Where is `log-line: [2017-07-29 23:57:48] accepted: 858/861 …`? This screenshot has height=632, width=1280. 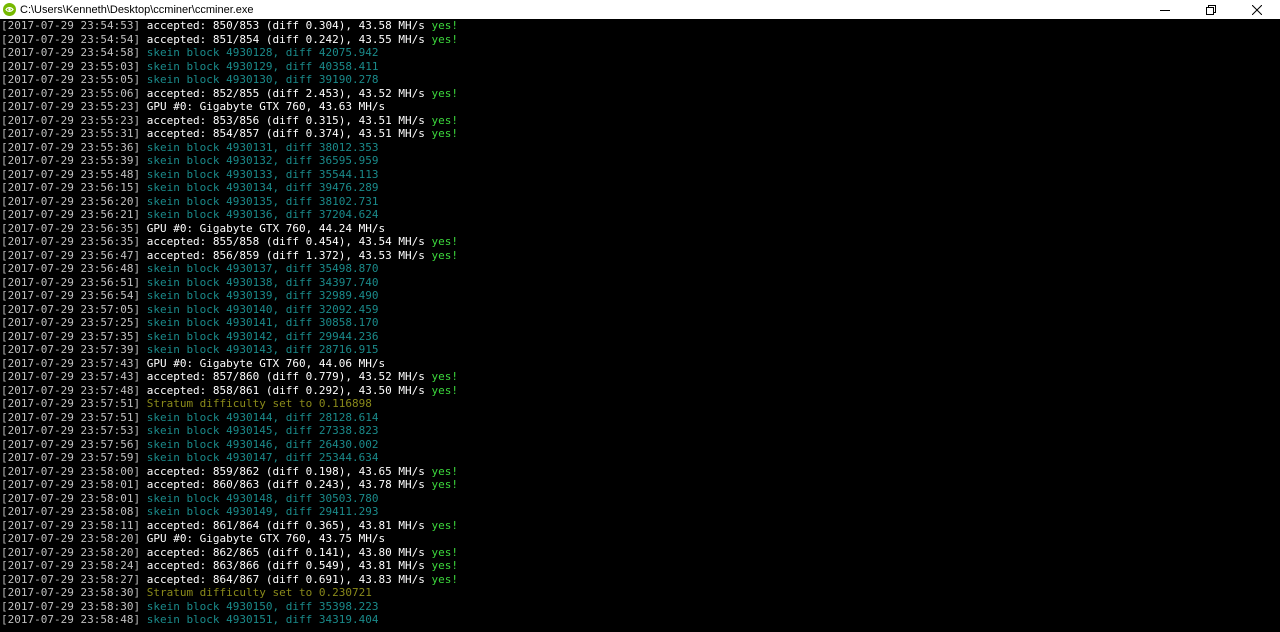
log-line: [2017-07-29 23:57:48] accepted: 858/861 … is located at coordinates (640, 391).